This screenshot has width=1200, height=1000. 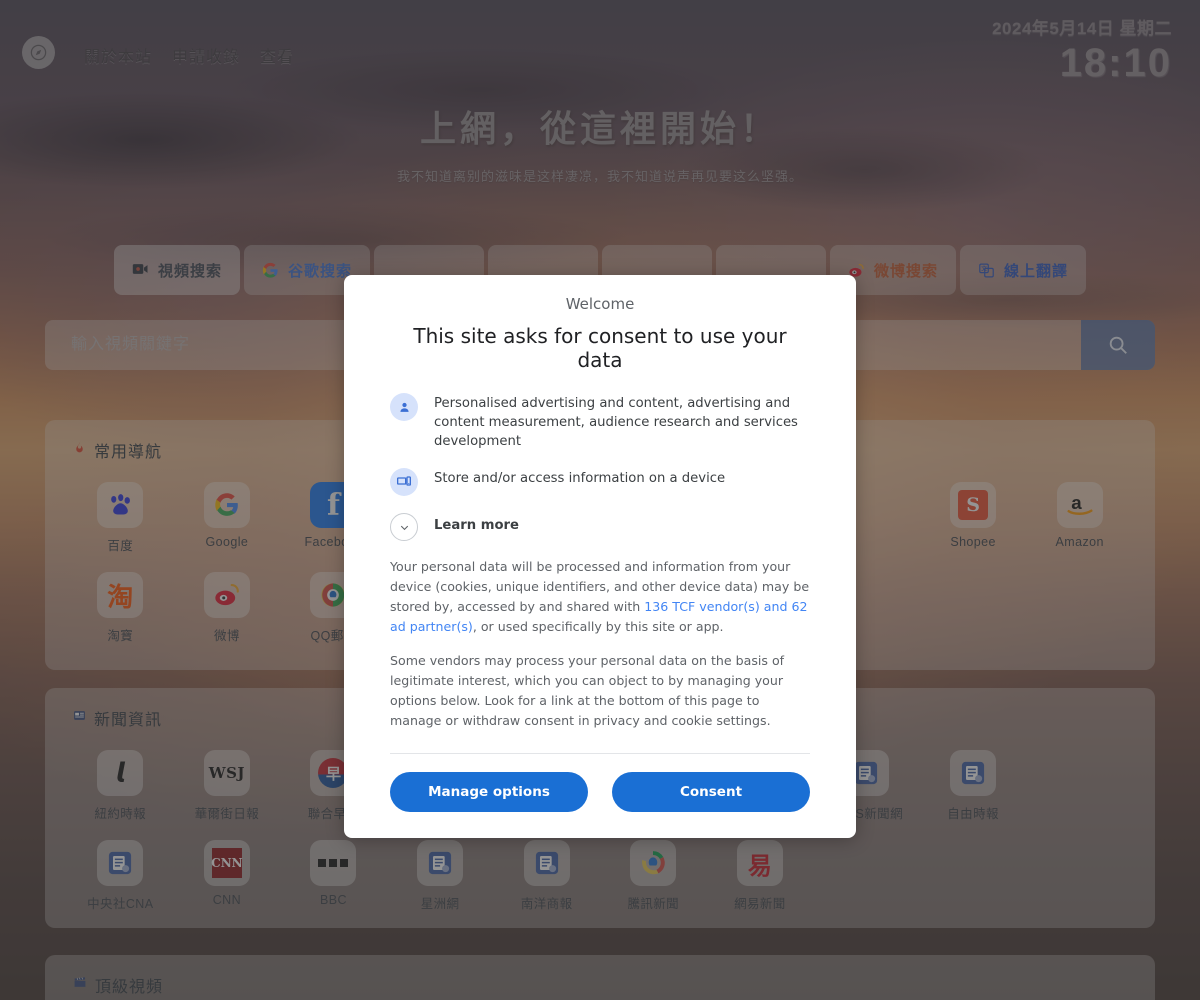 I want to click on dialog-divider, so click(x=600, y=753).